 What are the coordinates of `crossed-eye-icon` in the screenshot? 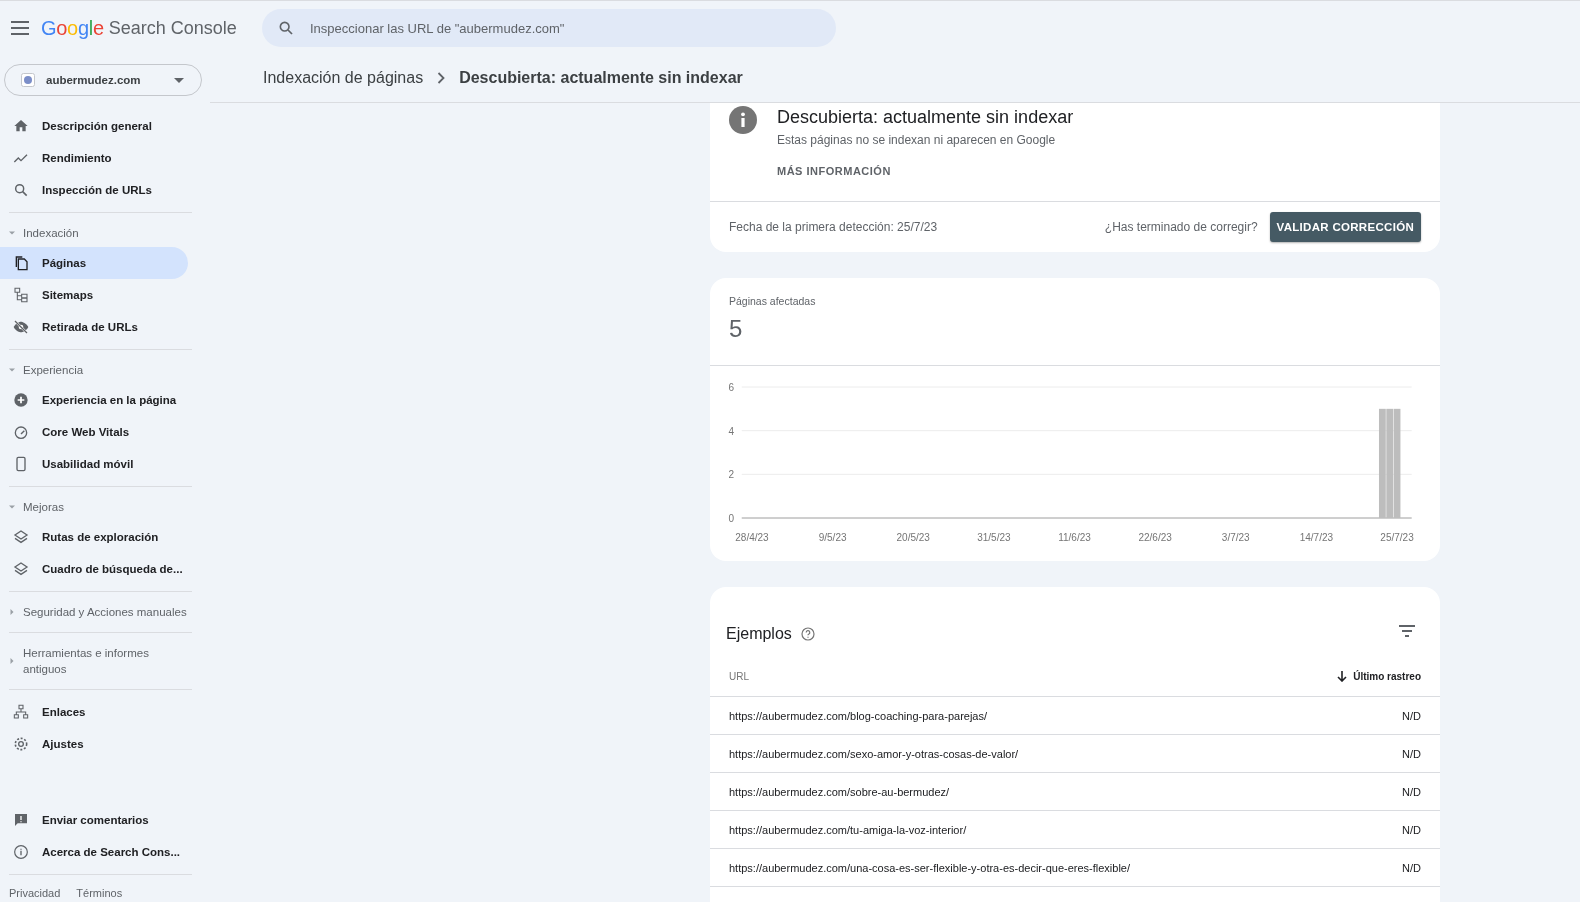 It's located at (21, 327).